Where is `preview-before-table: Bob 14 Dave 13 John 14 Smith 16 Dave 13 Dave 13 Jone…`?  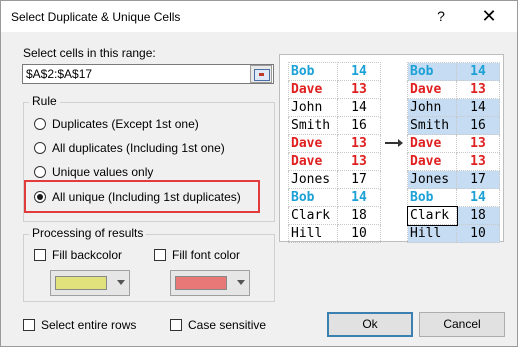
preview-before-table: Bob 14 Dave 13 John 14 Smith 16 Dave 13 Dave 13 Jone… is located at coordinates (334, 152).